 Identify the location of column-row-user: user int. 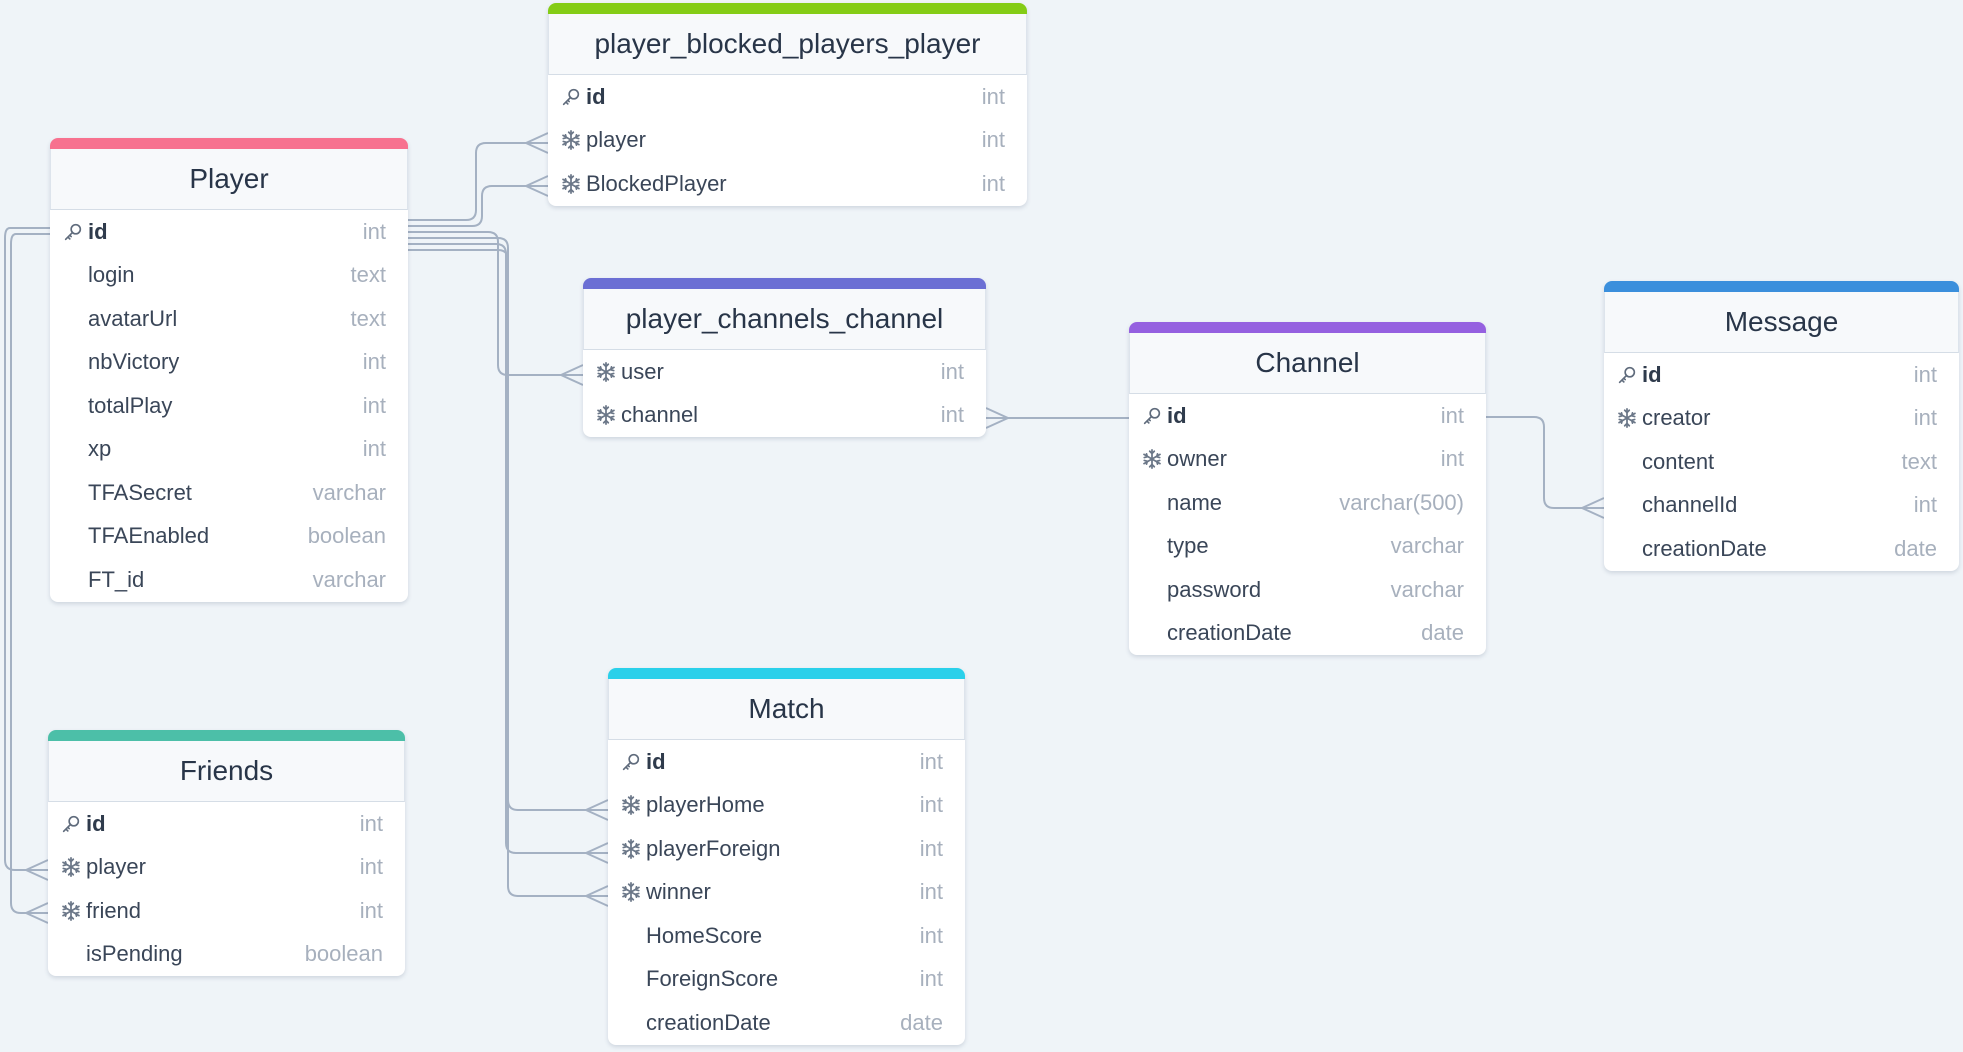
(784, 372).